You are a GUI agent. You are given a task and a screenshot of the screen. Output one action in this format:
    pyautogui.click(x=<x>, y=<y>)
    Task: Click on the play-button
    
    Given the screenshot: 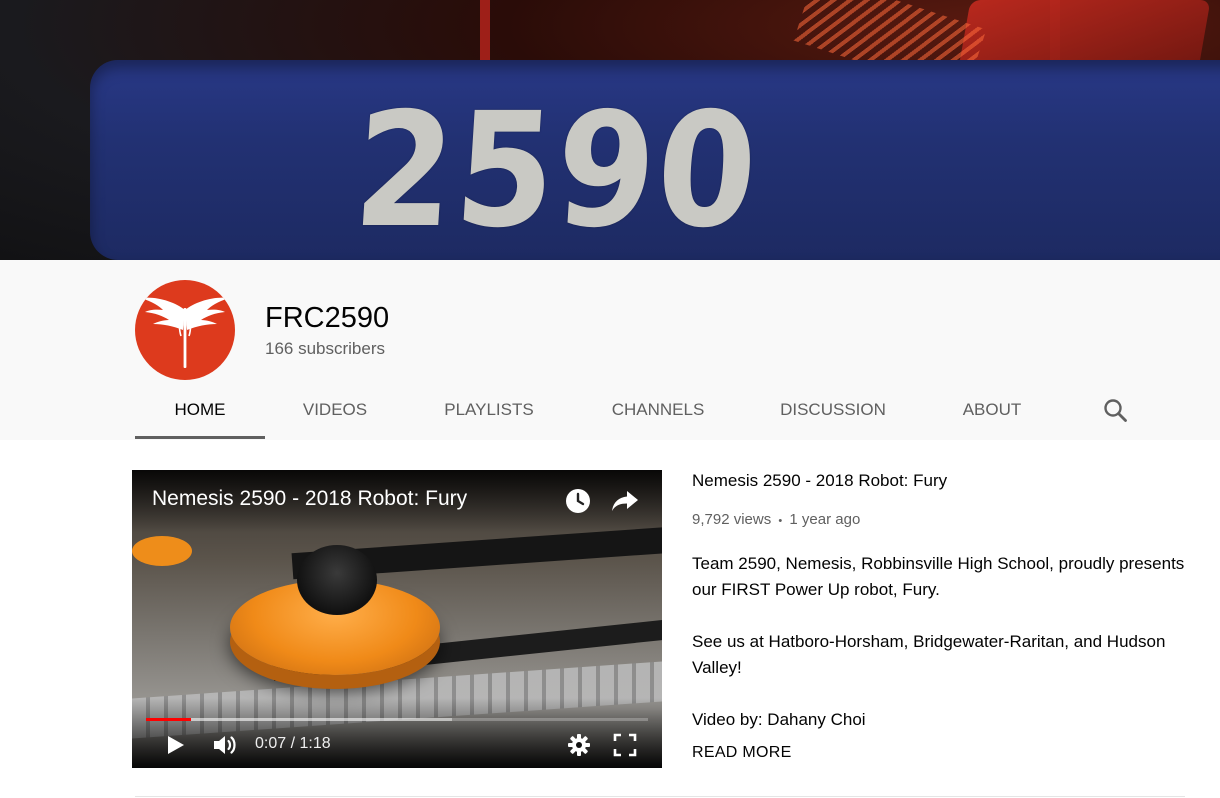 What is the action you would take?
    pyautogui.click(x=176, y=747)
    